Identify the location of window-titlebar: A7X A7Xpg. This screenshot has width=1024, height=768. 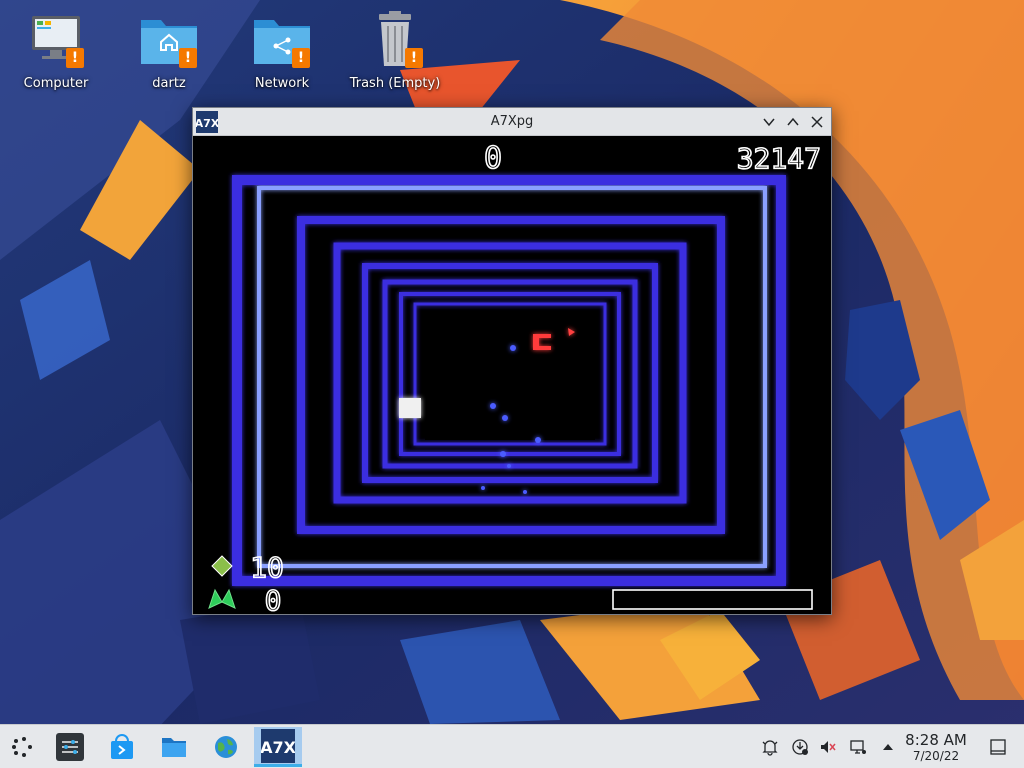
(512, 122).